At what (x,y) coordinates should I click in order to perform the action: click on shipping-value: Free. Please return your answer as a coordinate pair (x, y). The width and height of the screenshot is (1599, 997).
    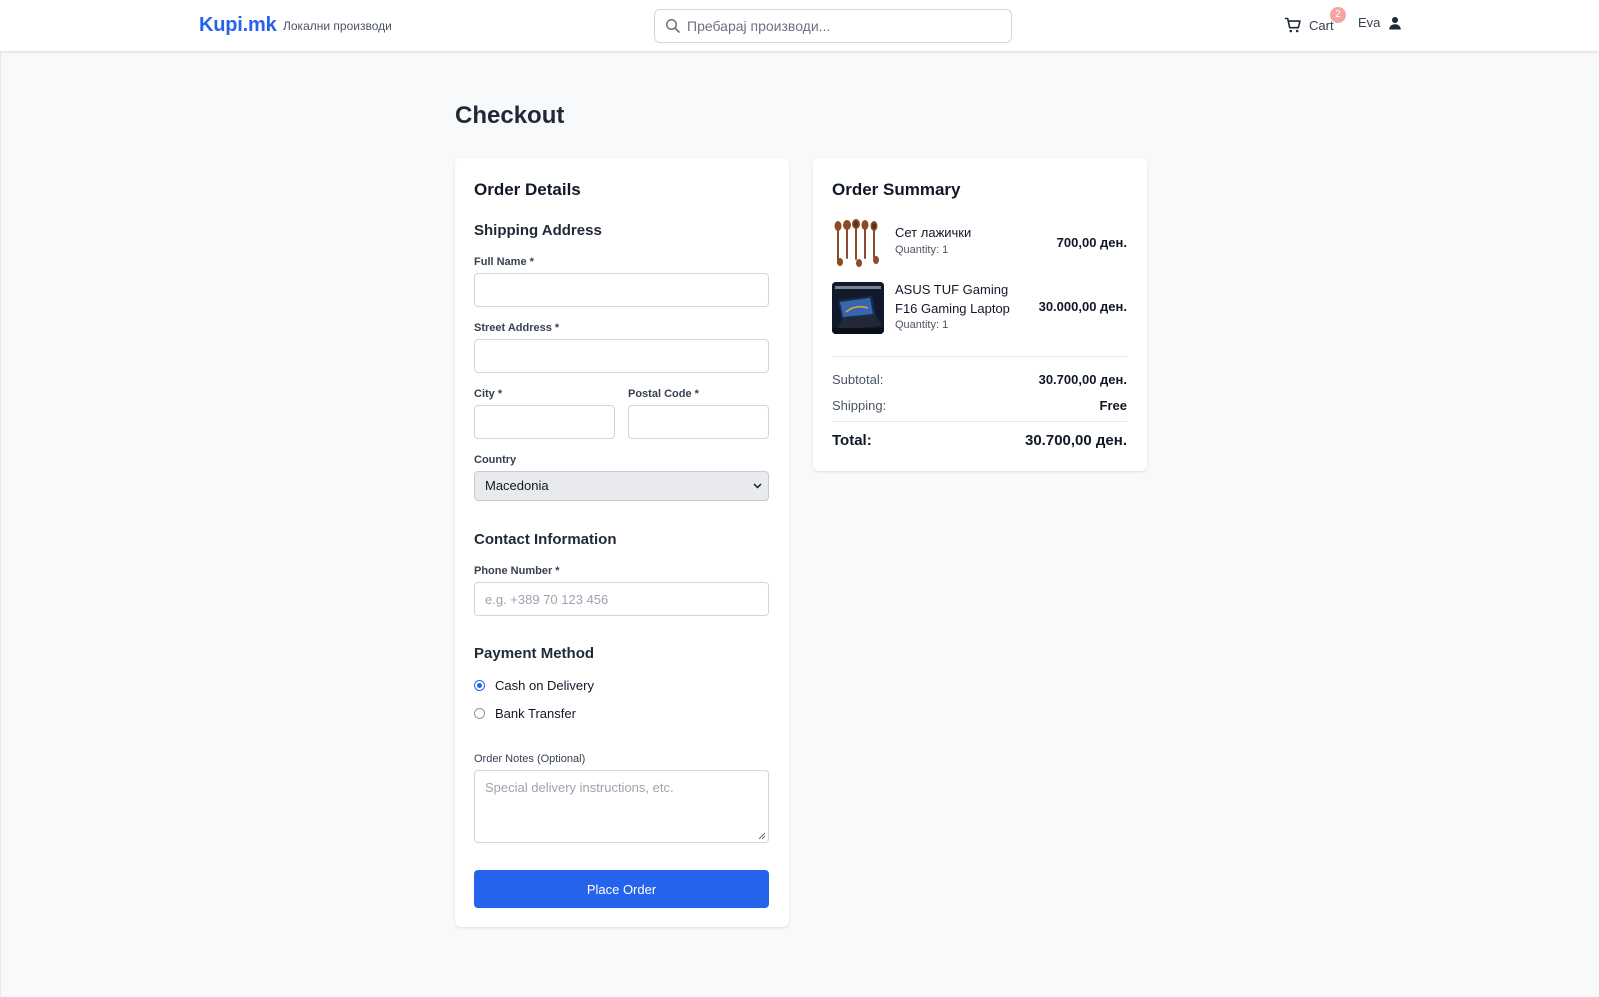
    Looking at the image, I should click on (1113, 405).